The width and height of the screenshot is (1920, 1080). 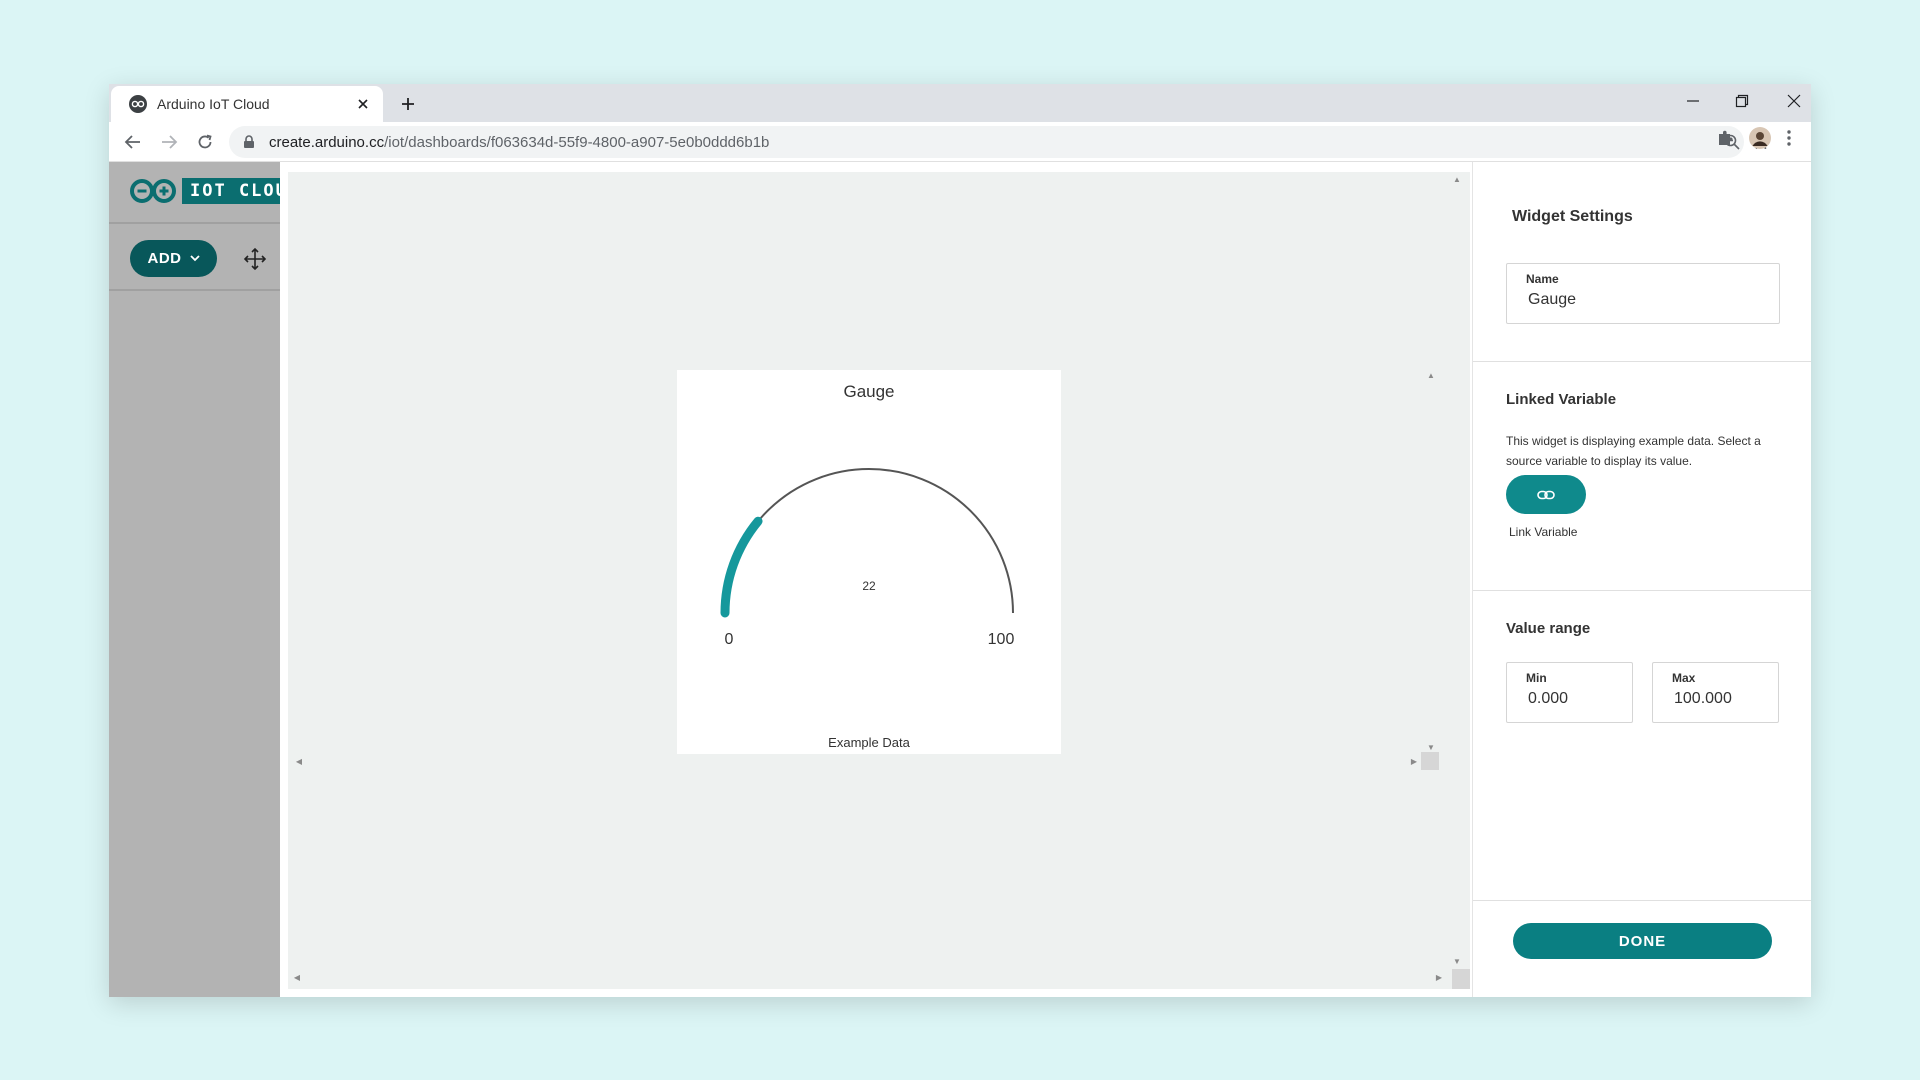 I want to click on gauge-value-arc, so click(x=741, y=567).